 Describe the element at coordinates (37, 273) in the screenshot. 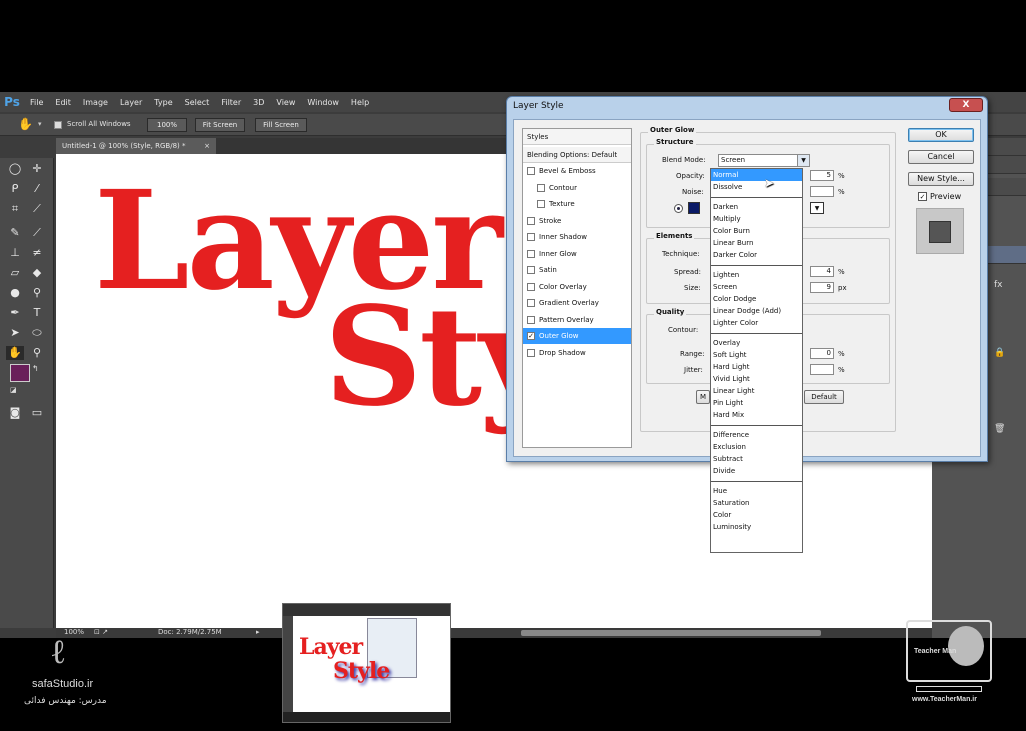

I see `paint-bucket-tool-icon: ◆` at that location.